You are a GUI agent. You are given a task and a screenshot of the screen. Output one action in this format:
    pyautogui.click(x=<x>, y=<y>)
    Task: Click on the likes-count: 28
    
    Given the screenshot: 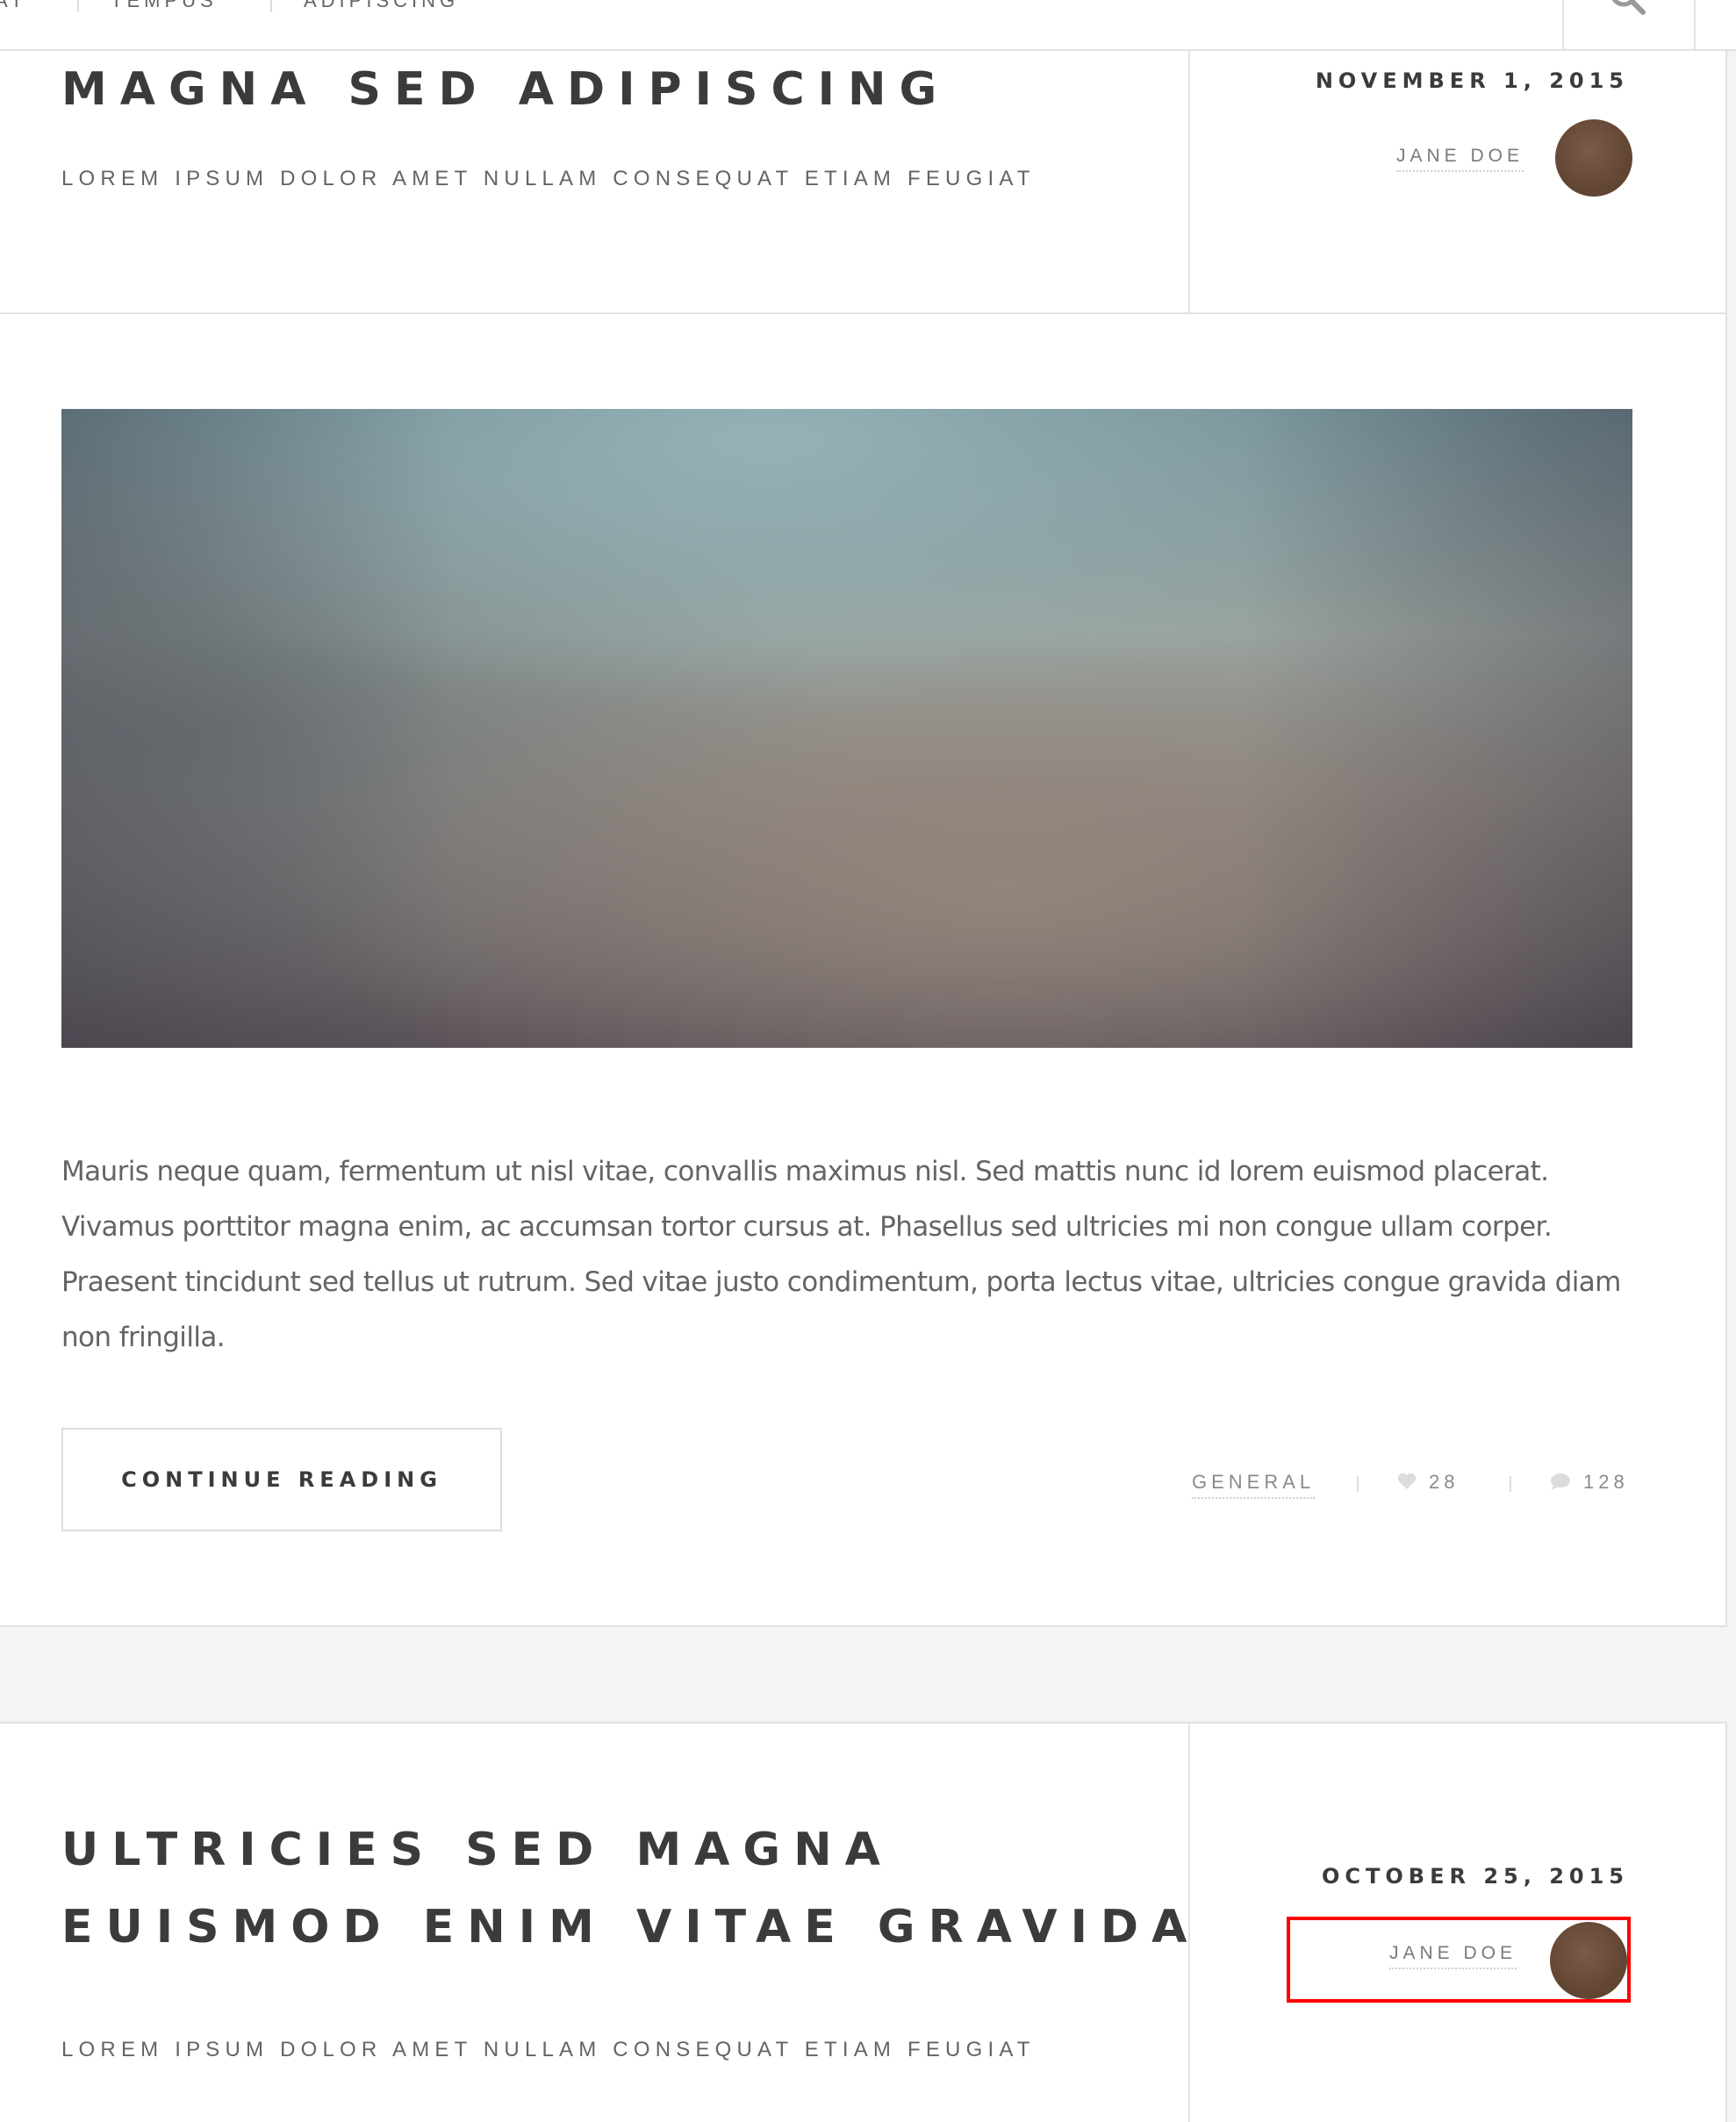 What is the action you would take?
    pyautogui.click(x=1445, y=1482)
    